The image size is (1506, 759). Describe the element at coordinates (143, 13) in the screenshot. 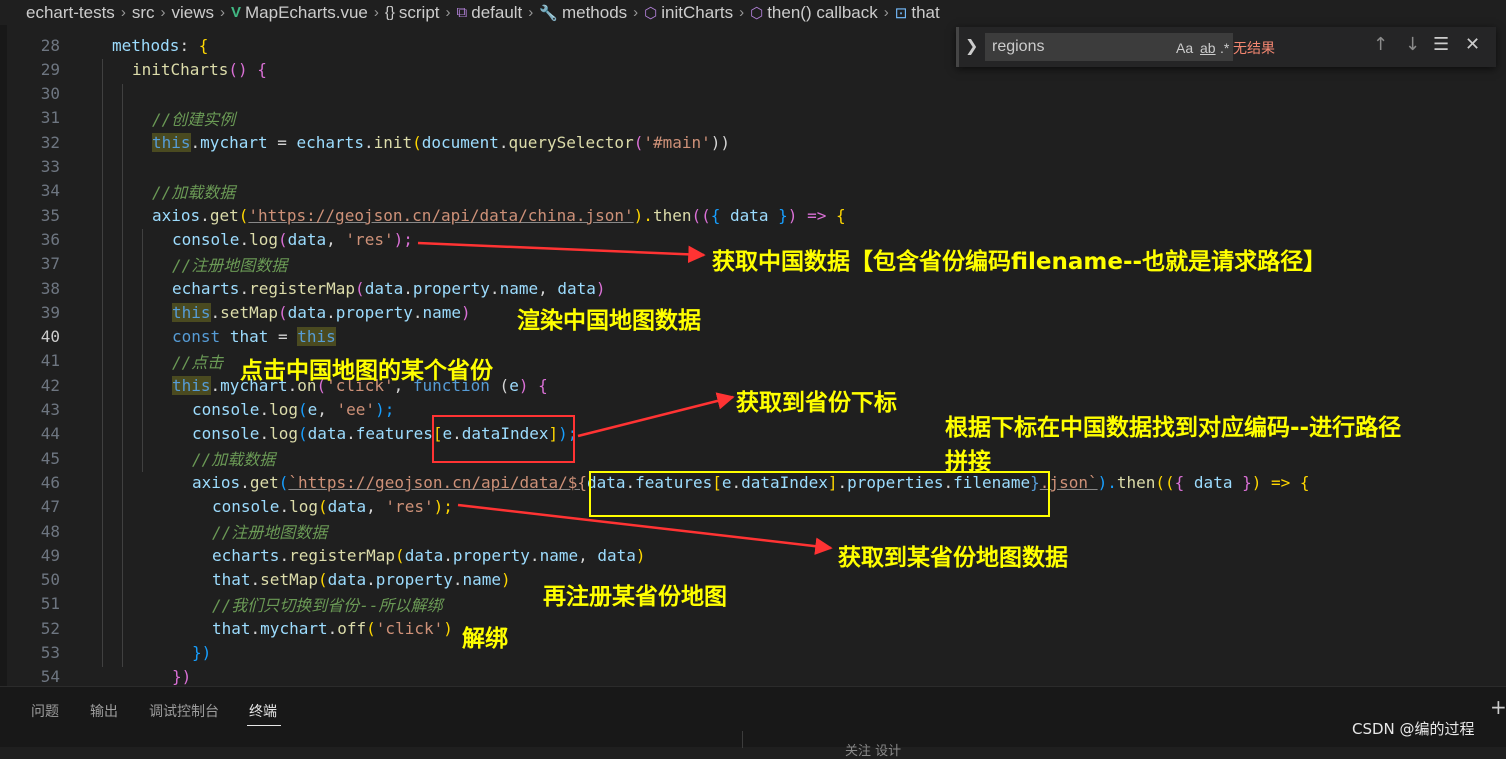

I see `breadcrumb-item: src` at that location.